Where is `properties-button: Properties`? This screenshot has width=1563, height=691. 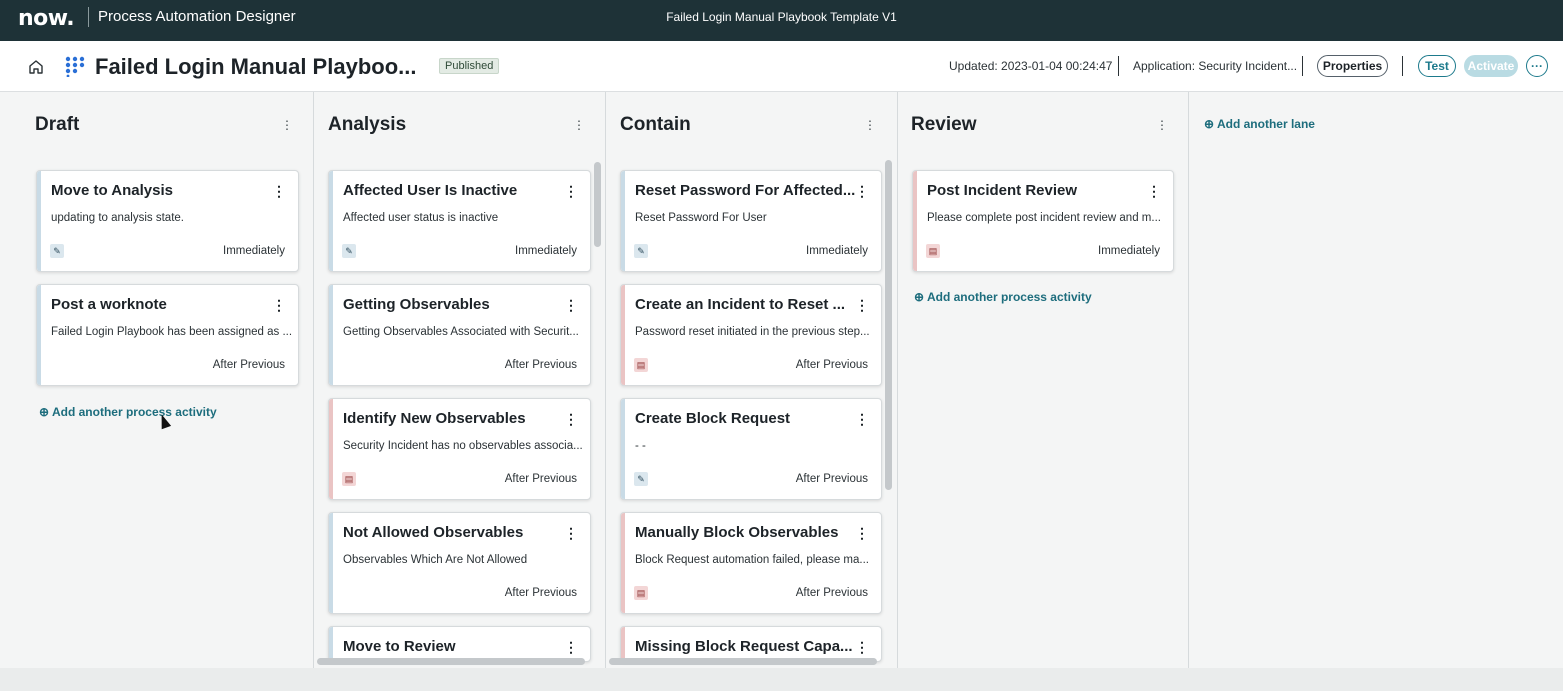 properties-button: Properties is located at coordinates (1352, 66).